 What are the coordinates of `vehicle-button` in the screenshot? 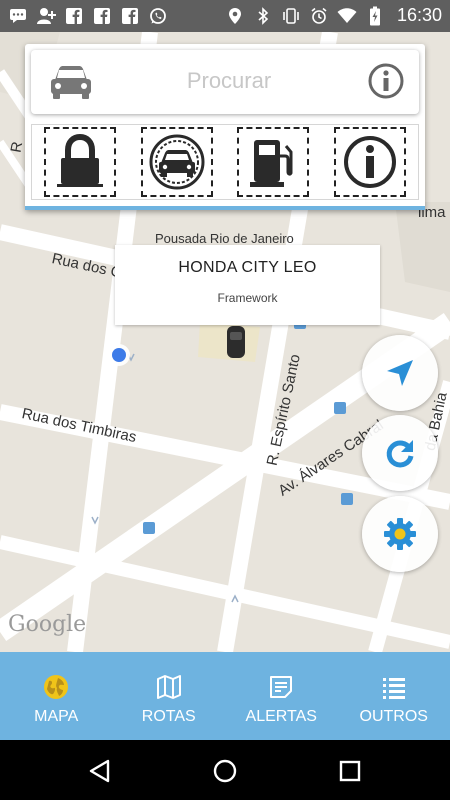 It's located at (176, 162).